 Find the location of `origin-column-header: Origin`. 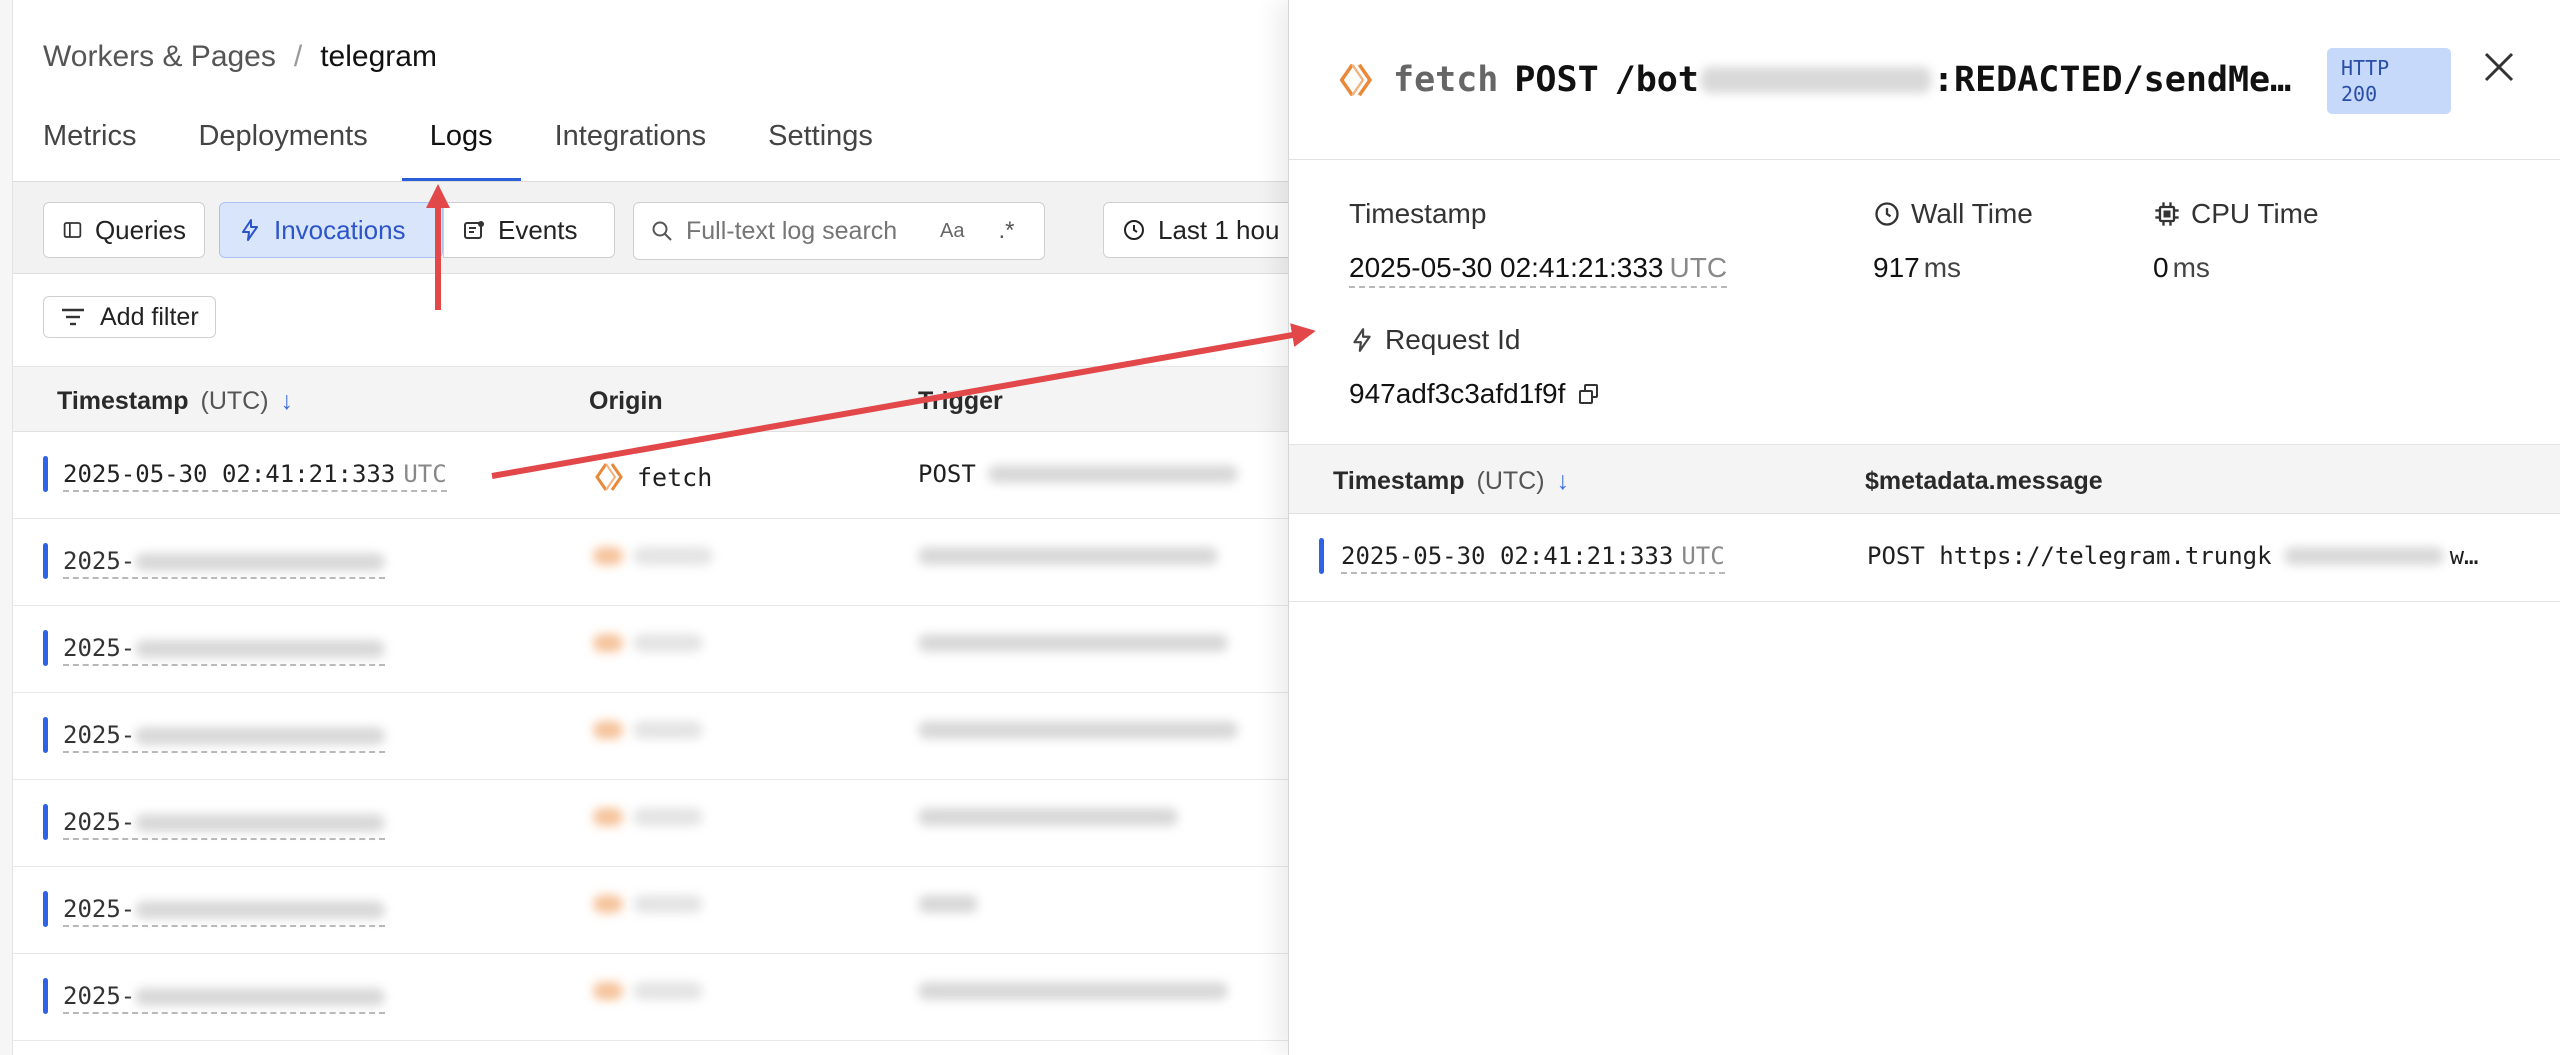

origin-column-header: Origin is located at coordinates (626, 401).